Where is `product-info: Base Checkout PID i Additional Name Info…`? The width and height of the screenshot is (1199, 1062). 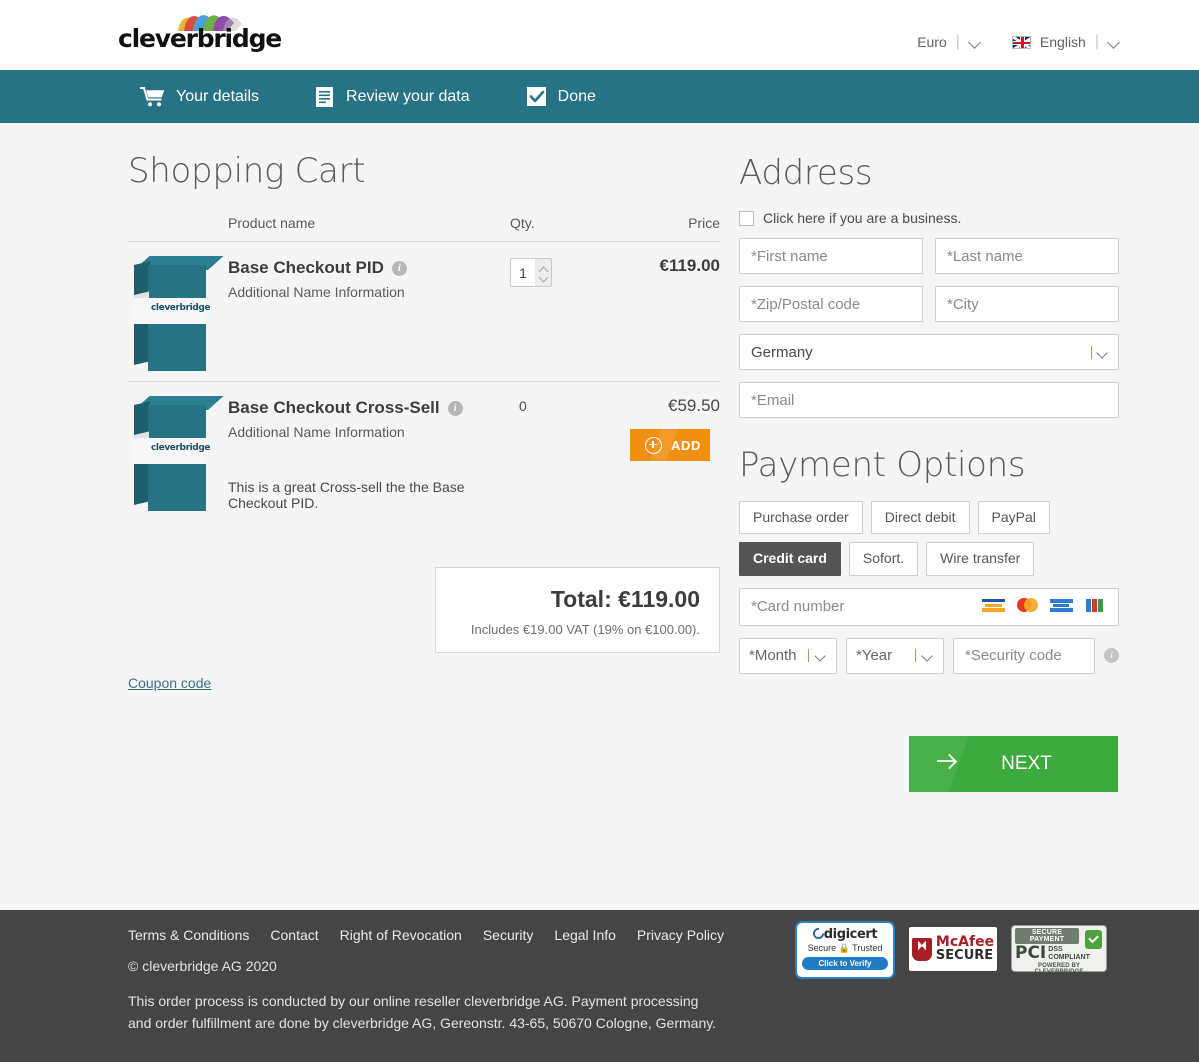 product-info: Base Checkout PID i Additional Name Info… is located at coordinates (369, 318).